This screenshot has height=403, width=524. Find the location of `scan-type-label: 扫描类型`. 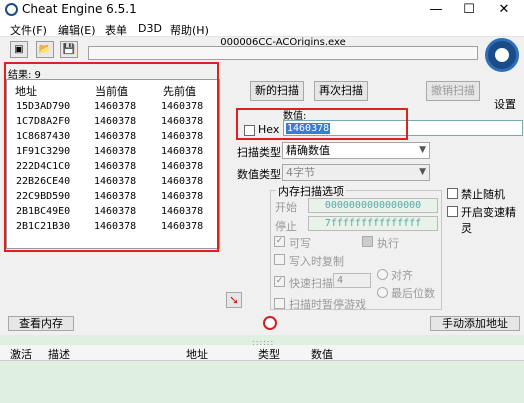

scan-type-label: 扫描类型 is located at coordinates (259, 152).